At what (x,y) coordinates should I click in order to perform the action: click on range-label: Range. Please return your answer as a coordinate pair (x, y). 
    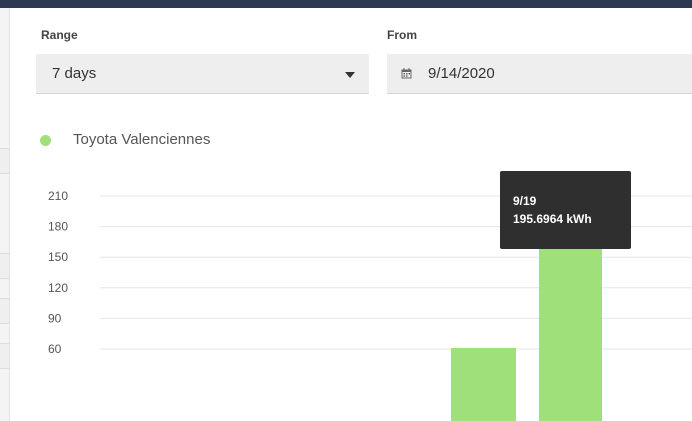
    Looking at the image, I should click on (59, 35).